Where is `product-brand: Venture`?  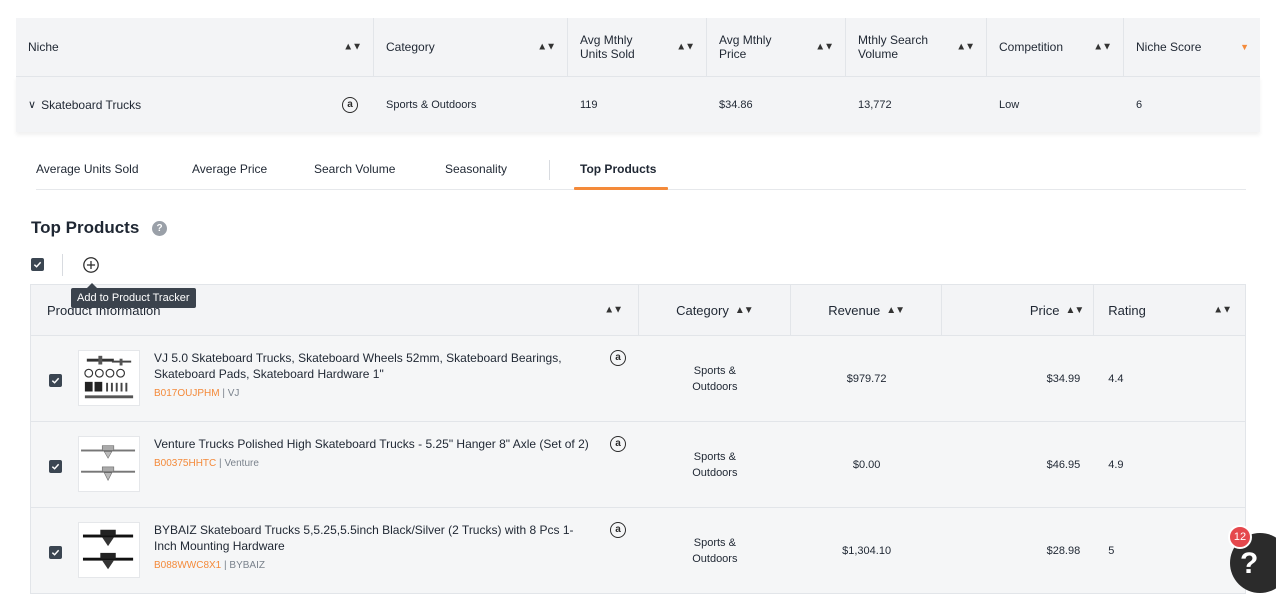 product-brand: Venture is located at coordinates (241, 463).